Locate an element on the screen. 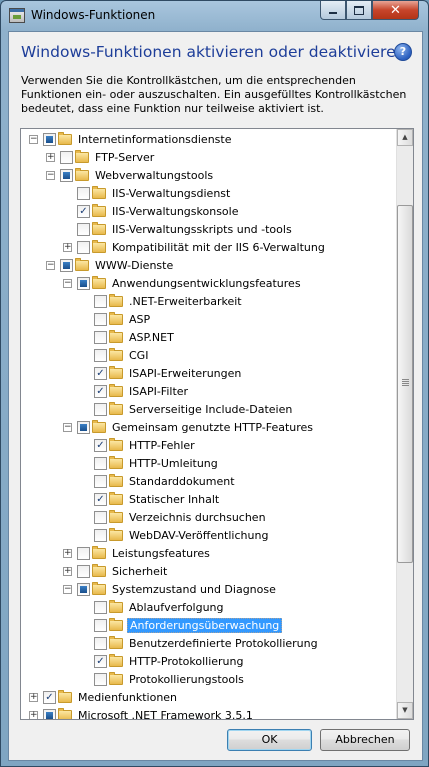 This screenshot has width=429, height=767. tree-item: − Gemeinsam genutzte HTTP-Features is located at coordinates (189, 427).